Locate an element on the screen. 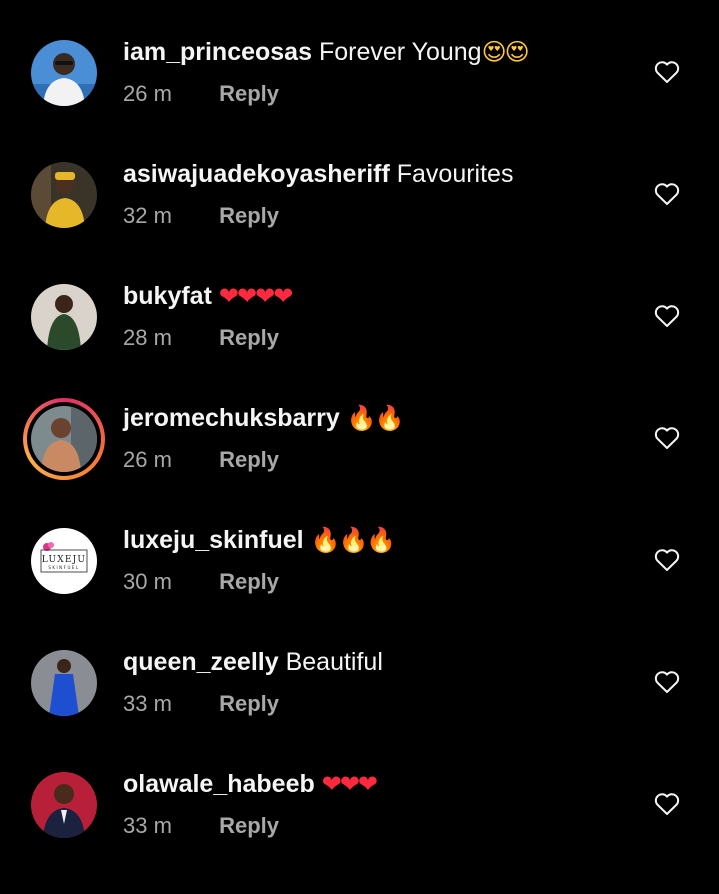 This screenshot has height=894, width=719. comment-timestamp: 30 m is located at coordinates (147, 581).